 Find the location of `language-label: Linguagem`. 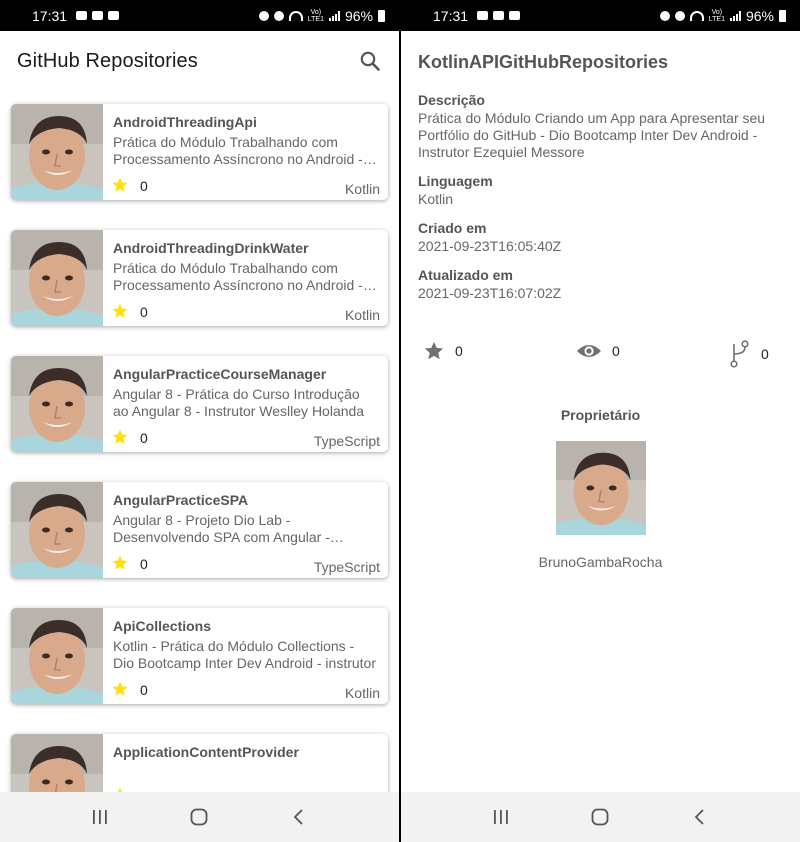

language-label: Linguagem is located at coordinates (455, 181).